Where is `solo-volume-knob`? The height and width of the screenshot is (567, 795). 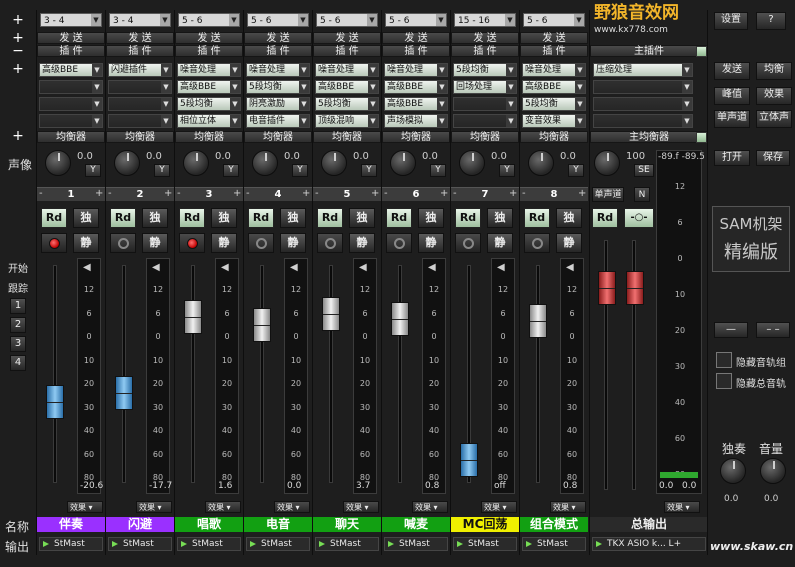 solo-volume-knob is located at coordinates (733, 471).